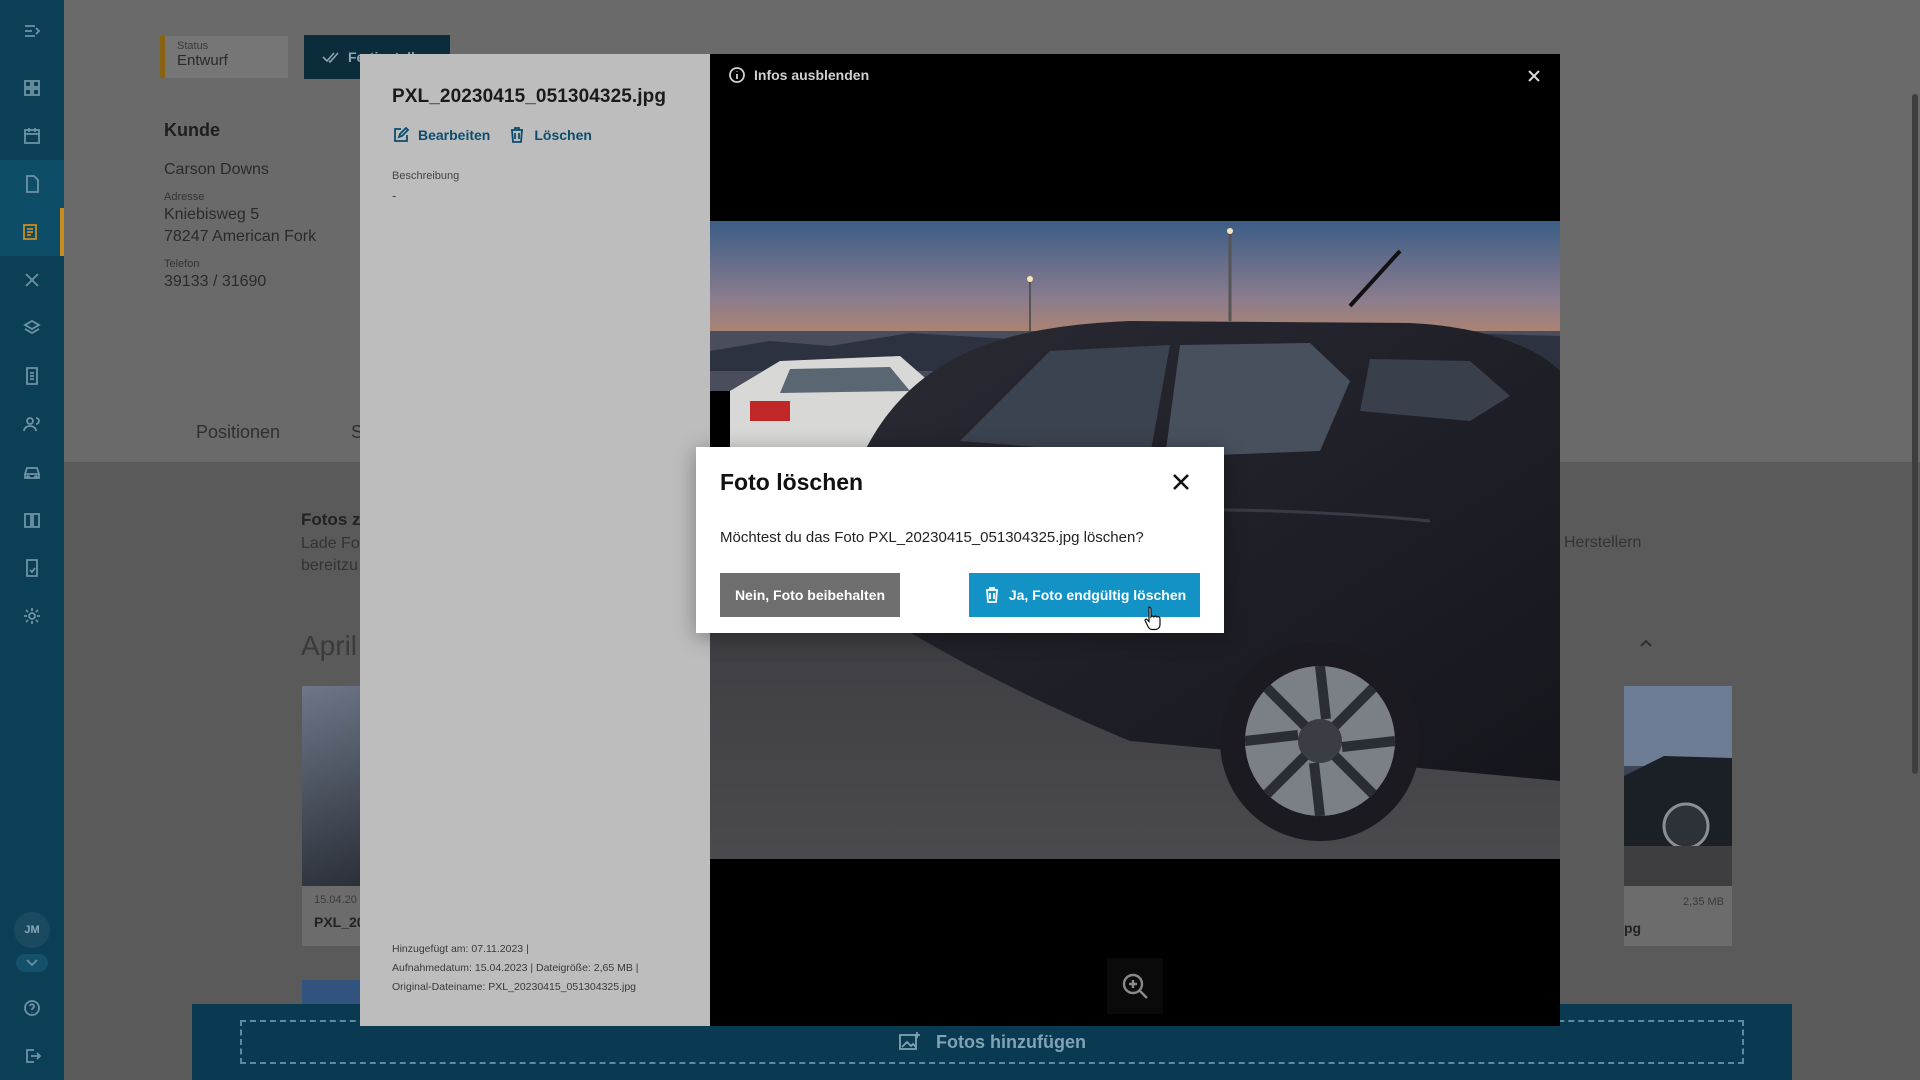  I want to click on delete-photo-button: Löschen, so click(550, 135).